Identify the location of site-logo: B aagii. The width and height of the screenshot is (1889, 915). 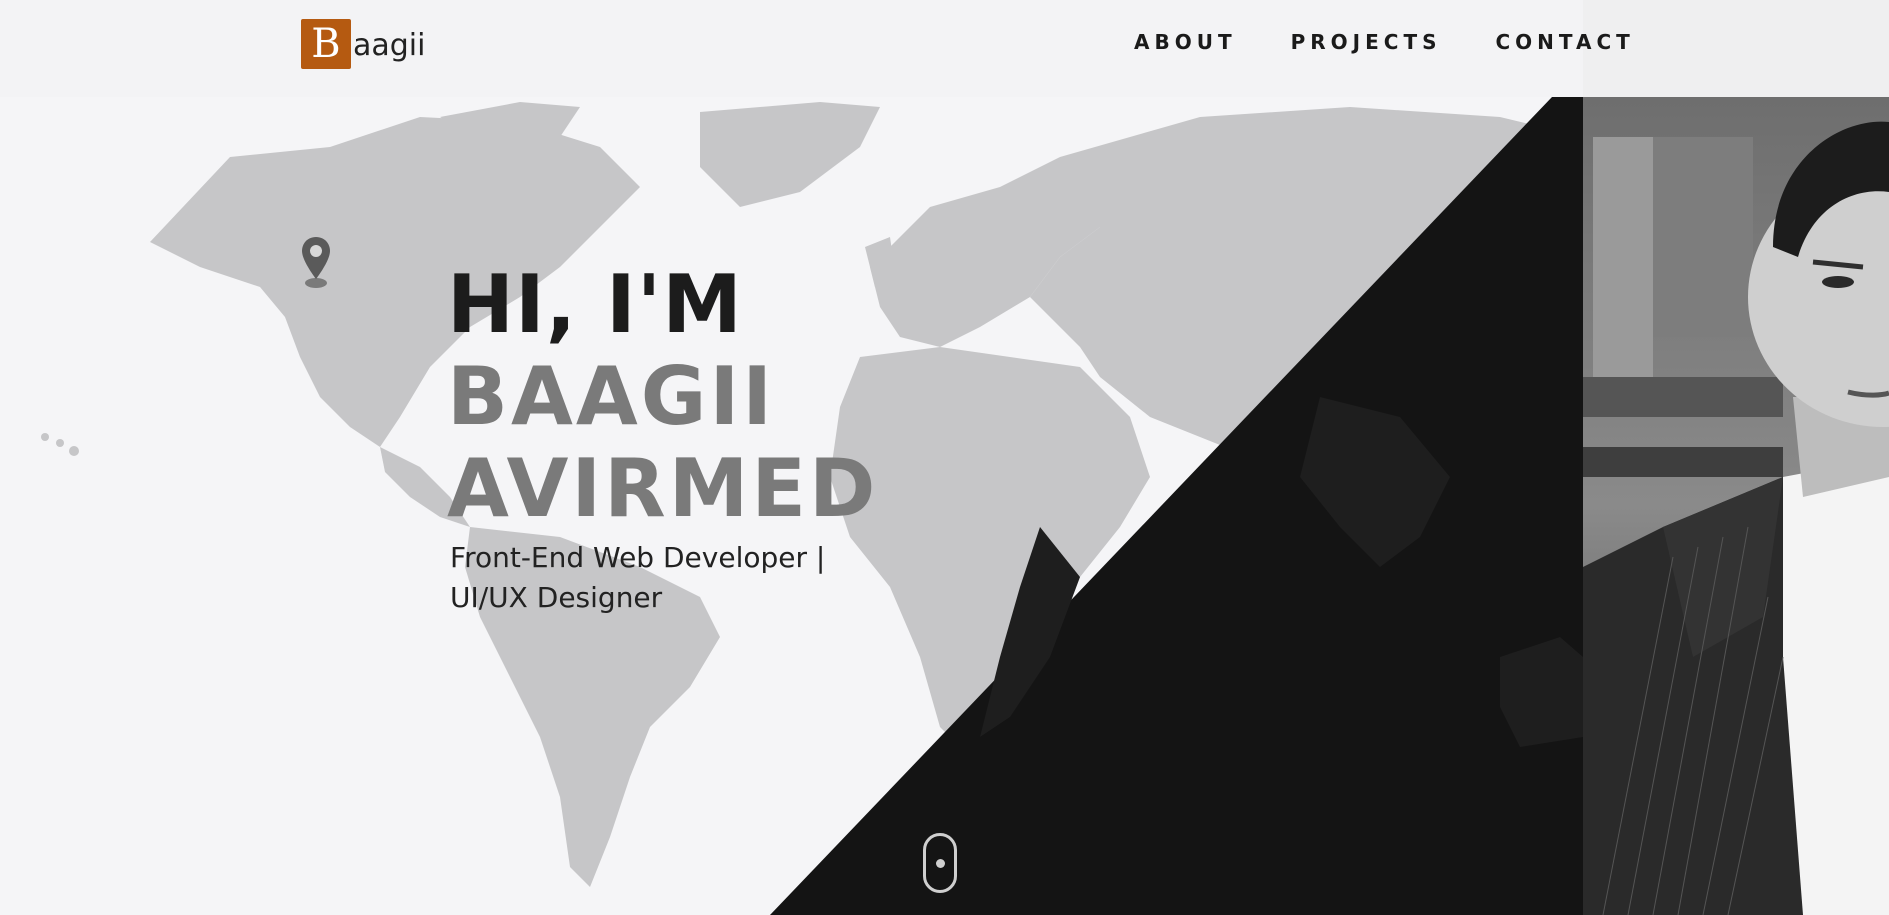
(363, 44).